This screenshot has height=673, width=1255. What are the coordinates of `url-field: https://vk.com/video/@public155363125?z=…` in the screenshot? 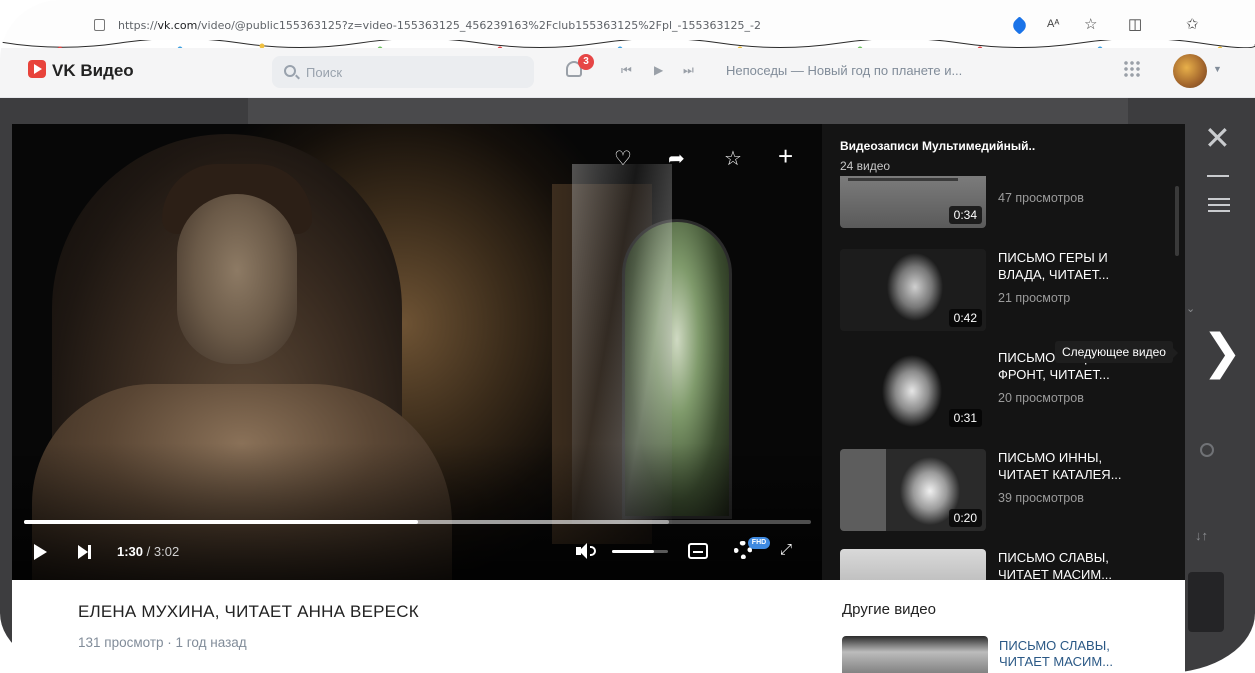 It's located at (439, 25).